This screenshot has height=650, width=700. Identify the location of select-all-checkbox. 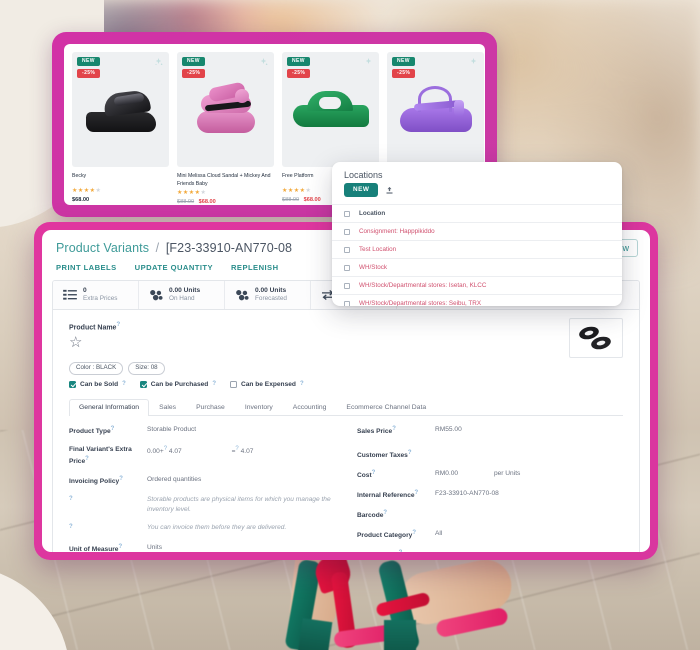
(347, 213).